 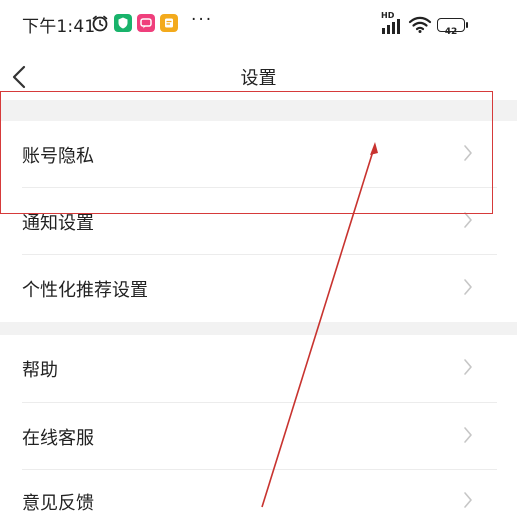 I want to click on settings-item-personalized-recommendations: 个性化推荐设置, so click(x=248, y=288).